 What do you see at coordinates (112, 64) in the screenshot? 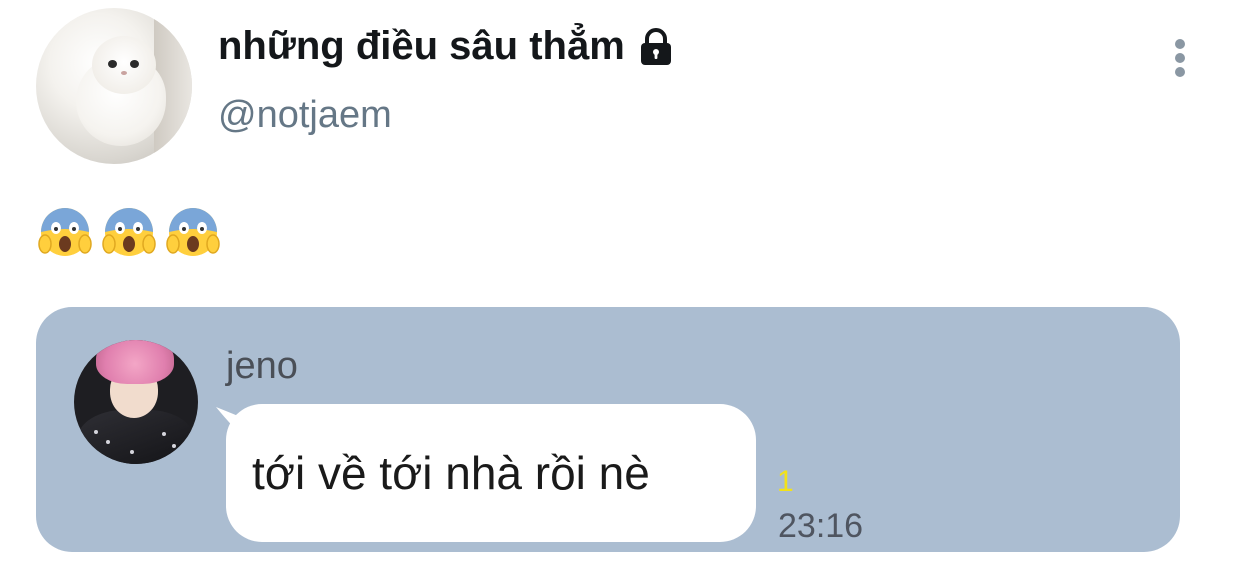
I see `cat-eye-left` at bounding box center [112, 64].